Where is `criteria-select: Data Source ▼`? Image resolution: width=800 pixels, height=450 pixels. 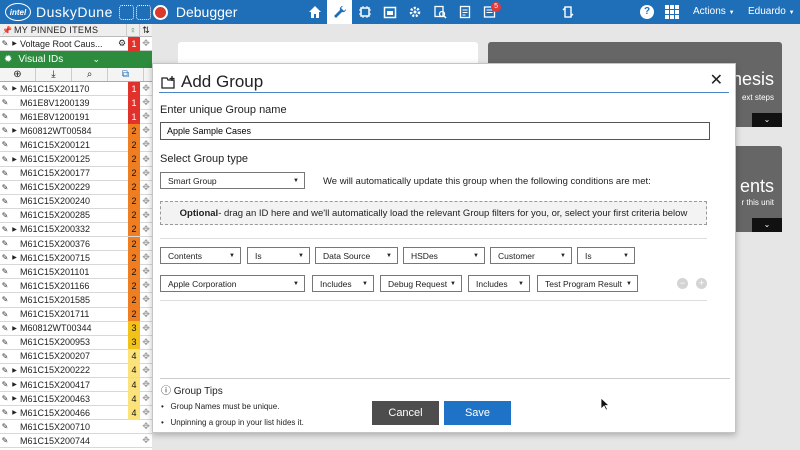
criteria-select: Data Source ▼ is located at coordinates (356, 255).